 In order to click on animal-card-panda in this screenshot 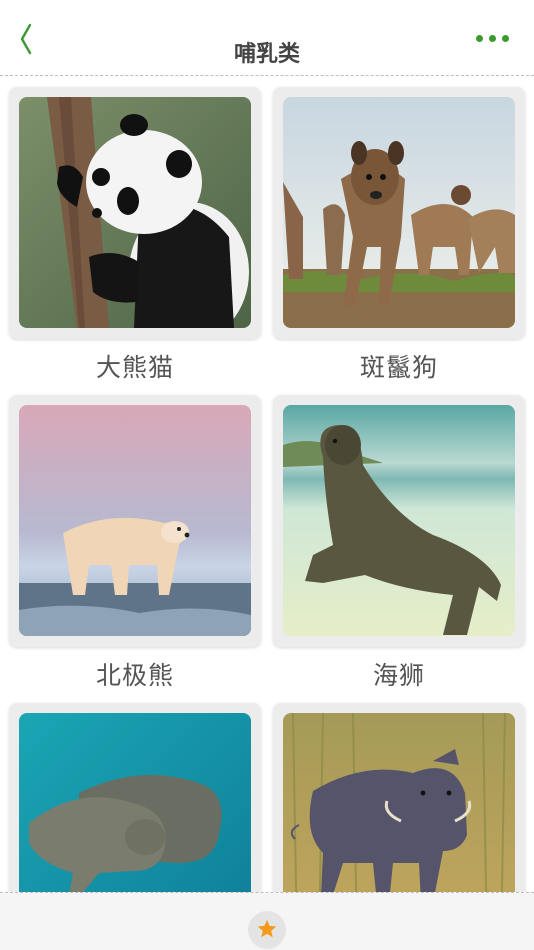, I will do `click(135, 213)`.